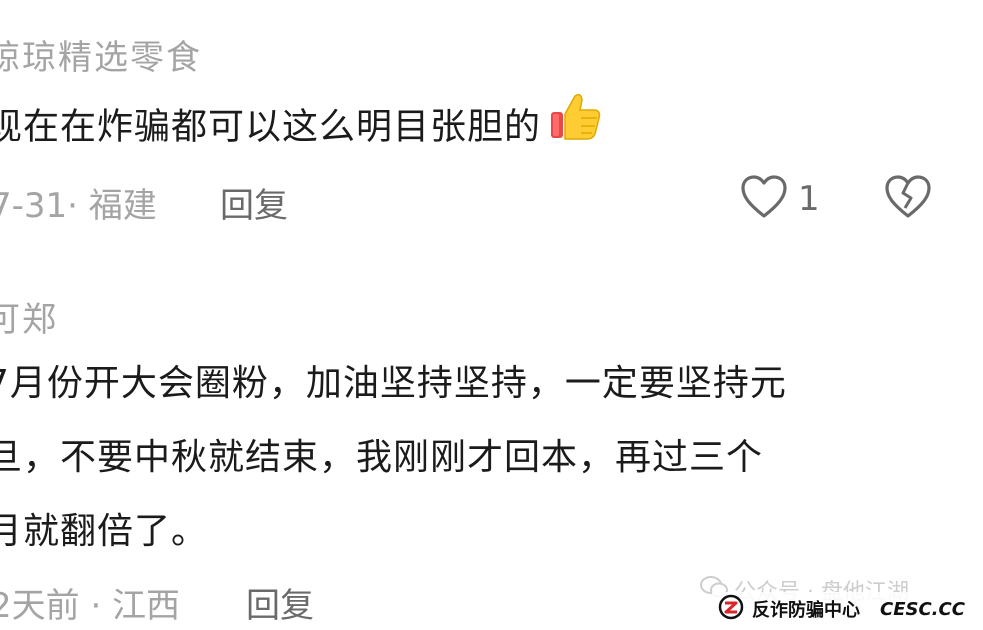 This screenshot has width=983, height=630. I want to click on badge-name: 反诈防骗中心, so click(806, 610).